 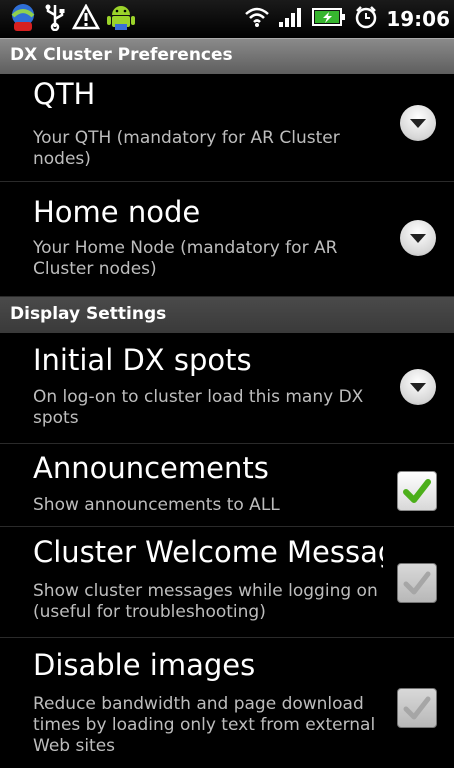 I want to click on pref-cluster-welcome-title: Cluster Welcome Messag, so click(x=208, y=552).